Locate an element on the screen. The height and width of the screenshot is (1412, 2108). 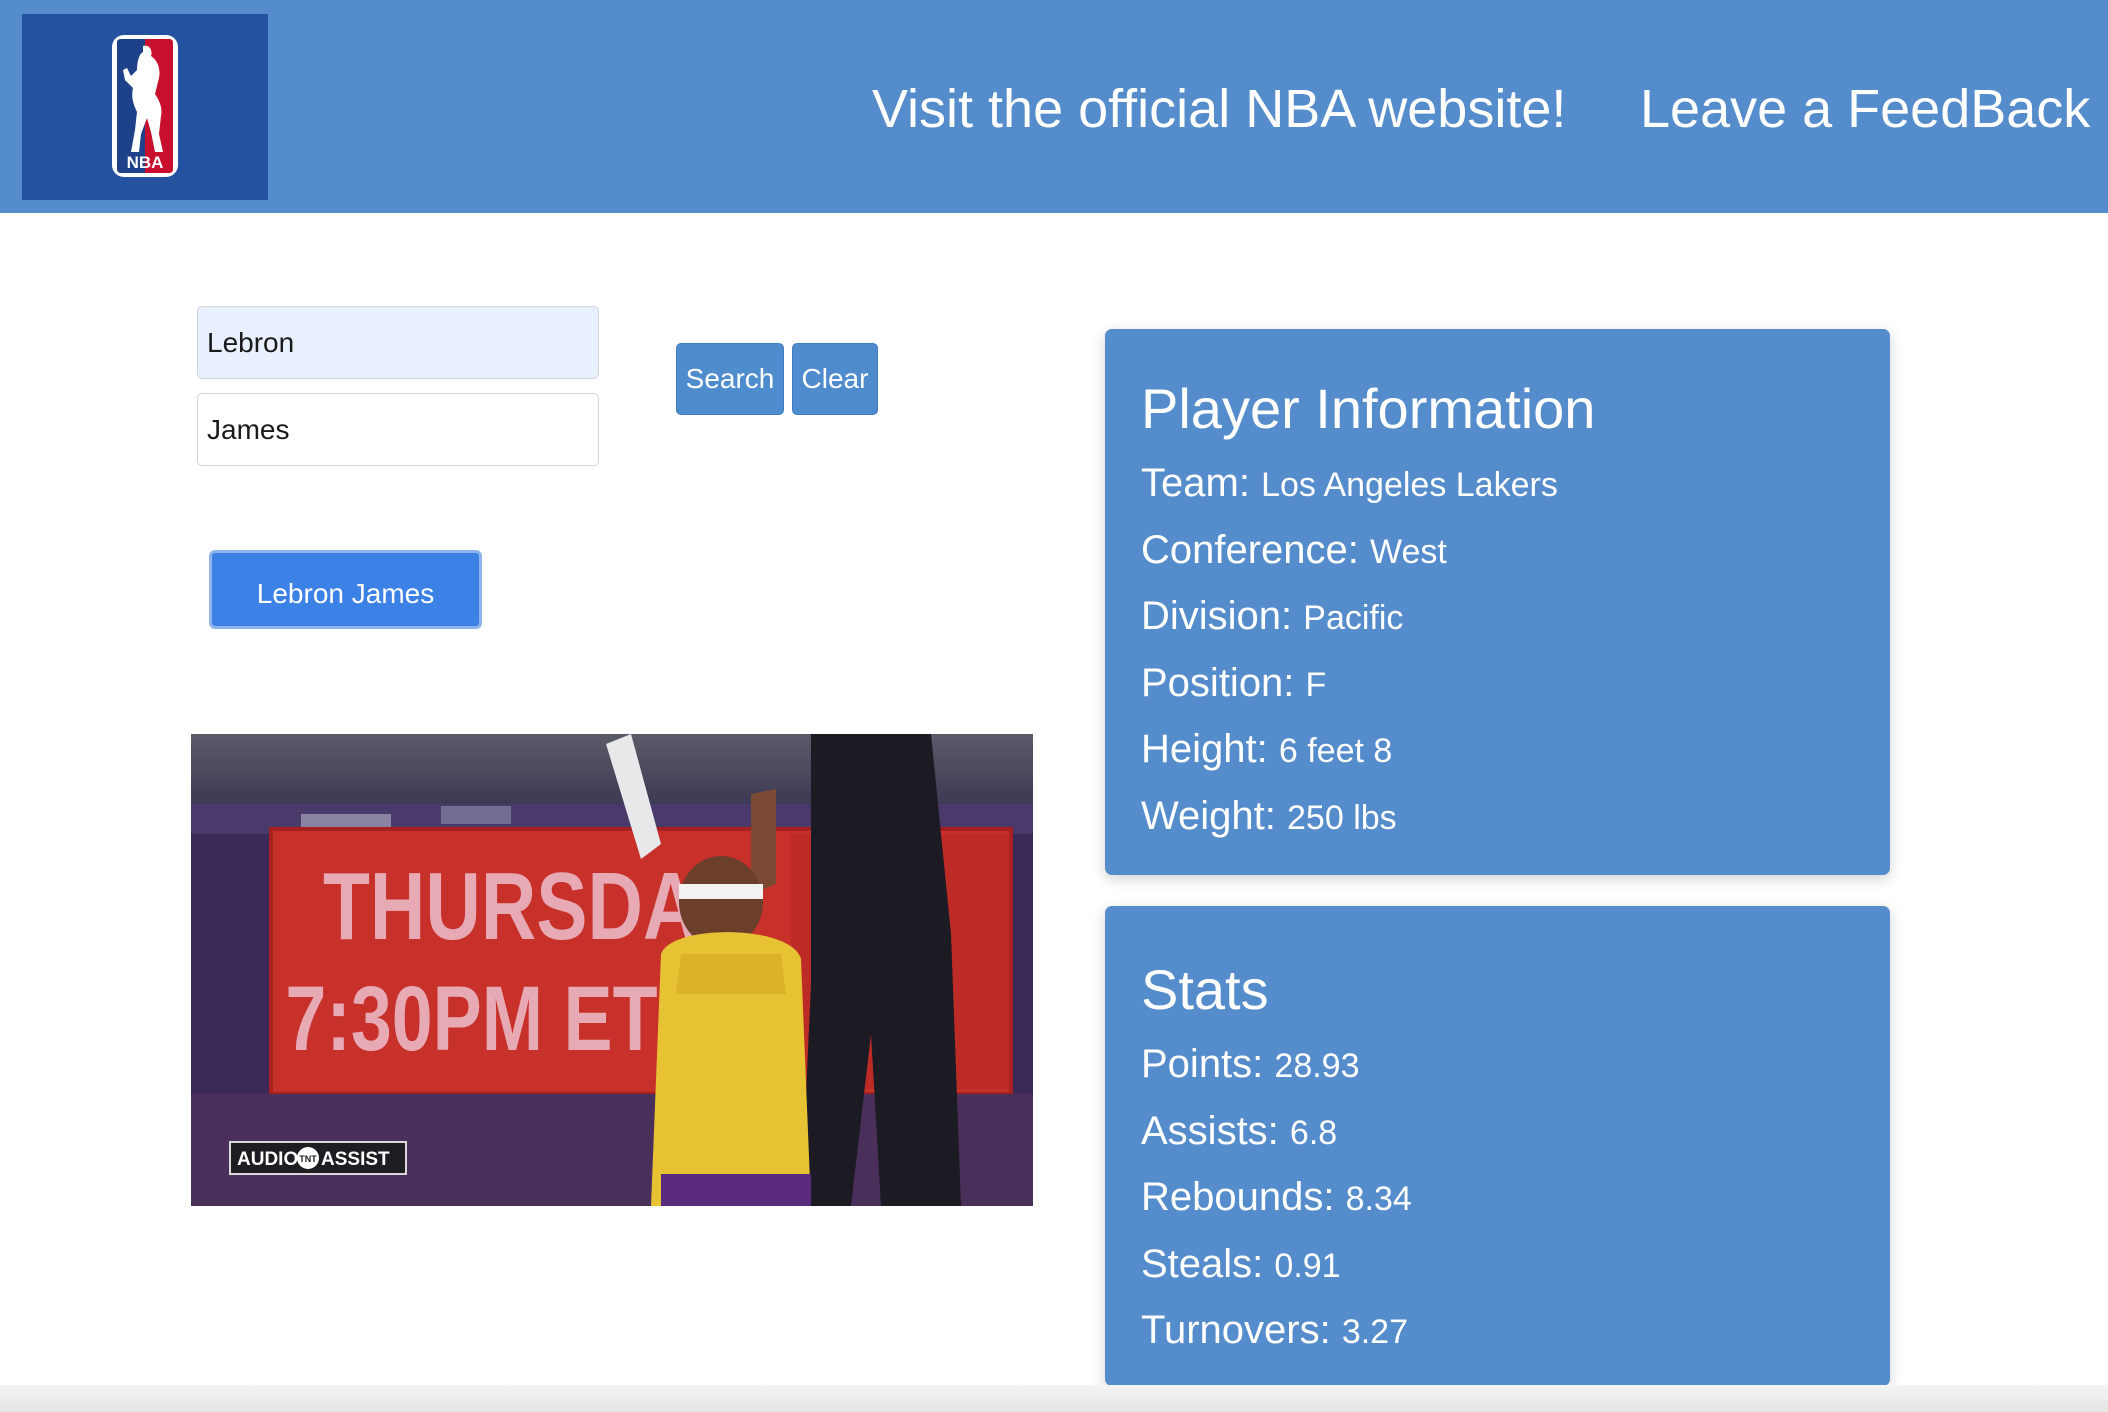
points-label: Points: is located at coordinates (1202, 1064).